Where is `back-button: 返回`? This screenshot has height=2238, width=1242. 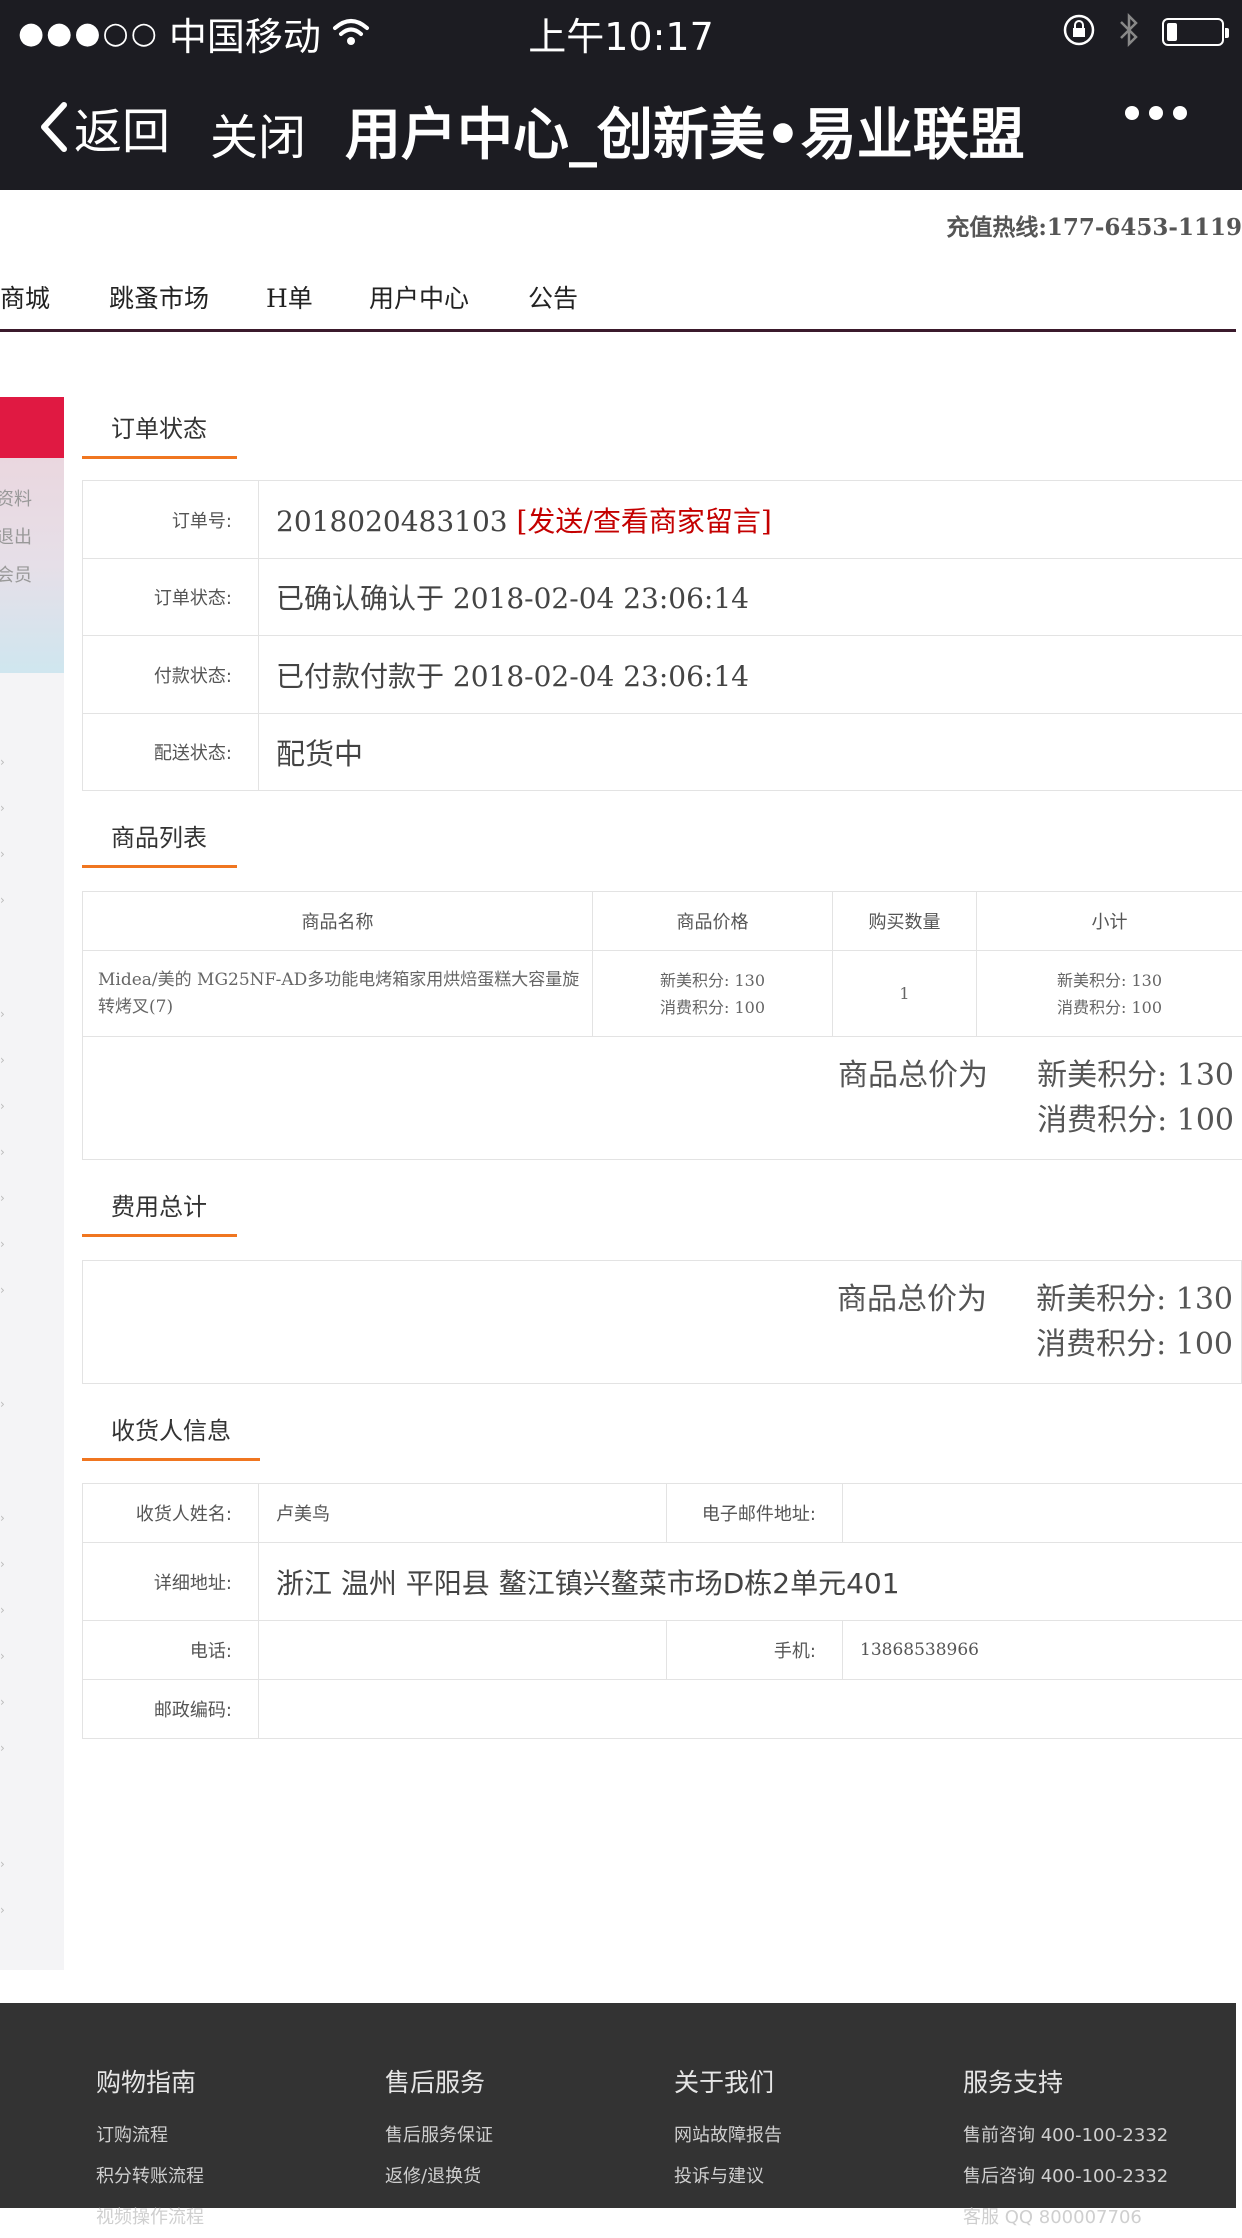 back-button: 返回 is located at coordinates (104, 127).